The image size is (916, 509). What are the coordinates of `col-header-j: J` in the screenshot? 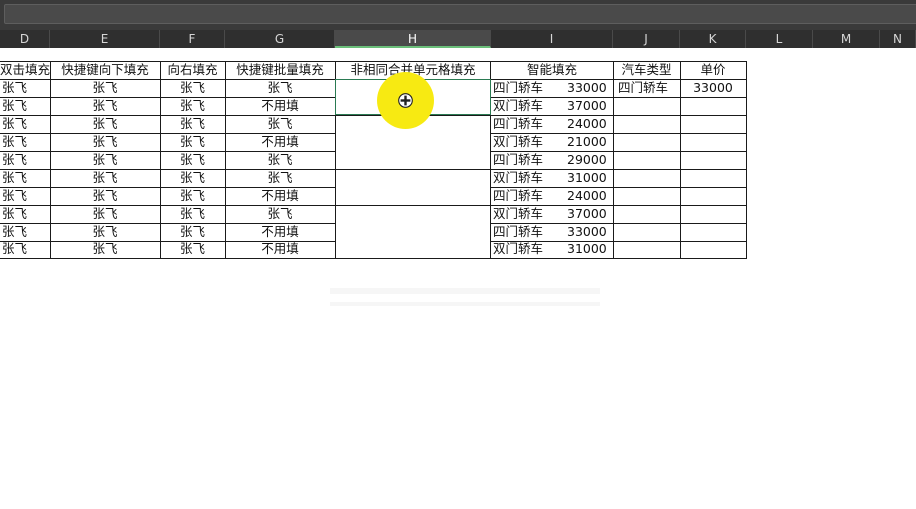 It's located at (646, 39).